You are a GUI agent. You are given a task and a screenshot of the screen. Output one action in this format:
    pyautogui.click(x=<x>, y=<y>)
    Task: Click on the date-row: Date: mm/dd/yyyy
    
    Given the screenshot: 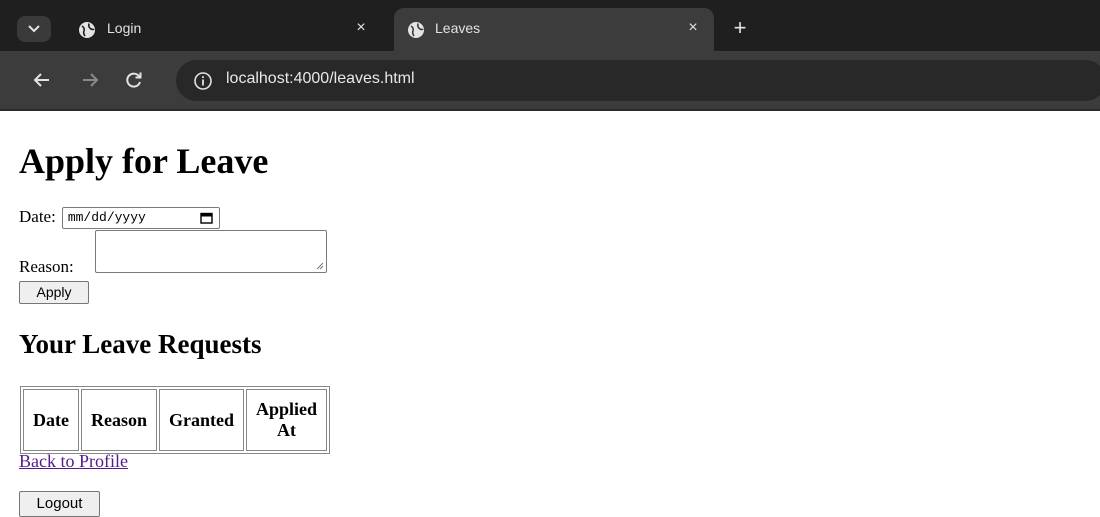 What is the action you would take?
    pyautogui.click(x=119, y=218)
    